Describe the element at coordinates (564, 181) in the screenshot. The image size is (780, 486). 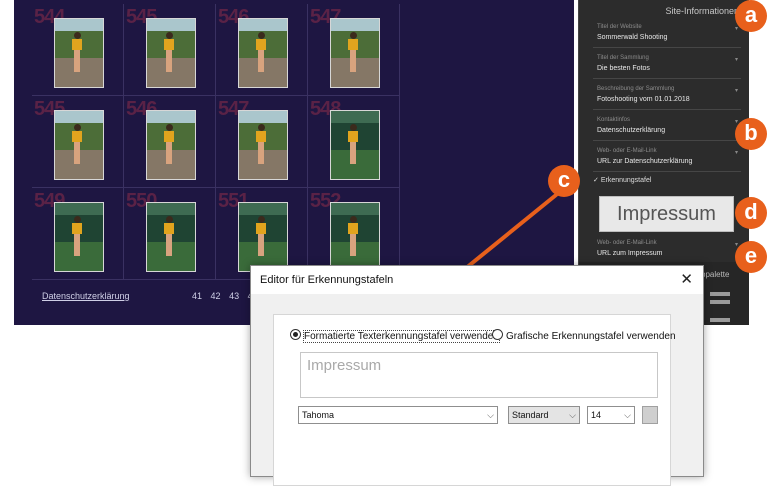
I see `callout-c: c` at that location.